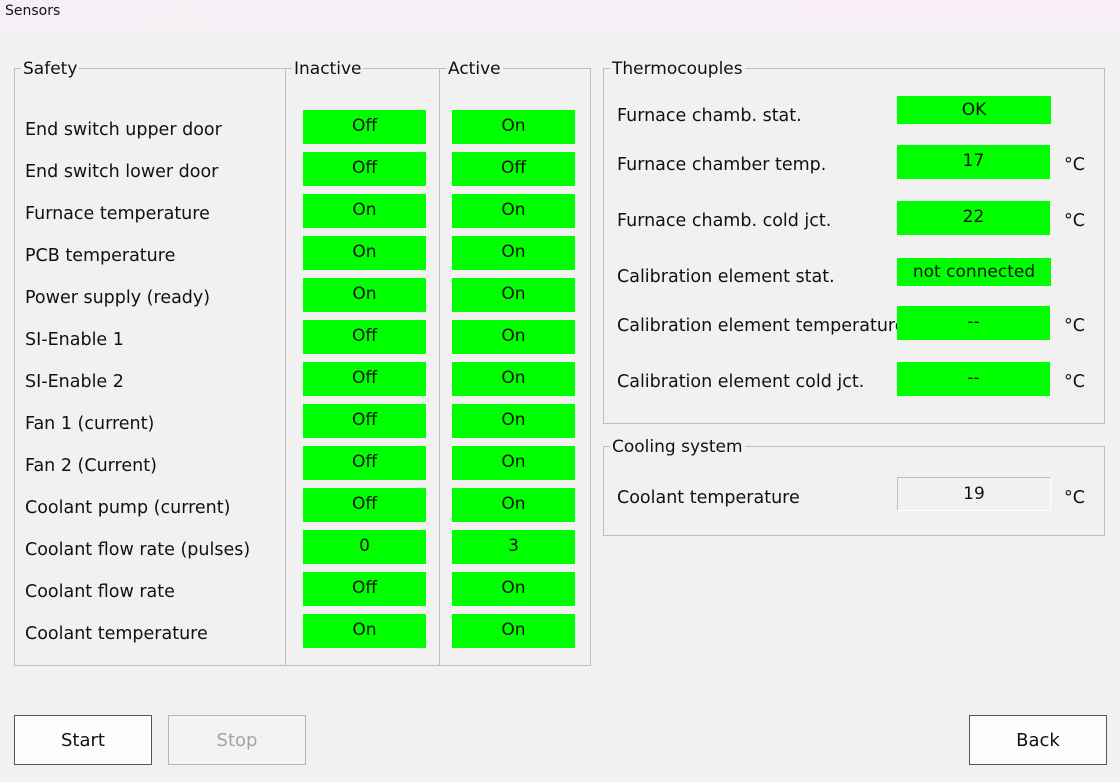 Image resolution: width=1120 pixels, height=782 pixels. I want to click on back-button: Back, so click(1038, 740).